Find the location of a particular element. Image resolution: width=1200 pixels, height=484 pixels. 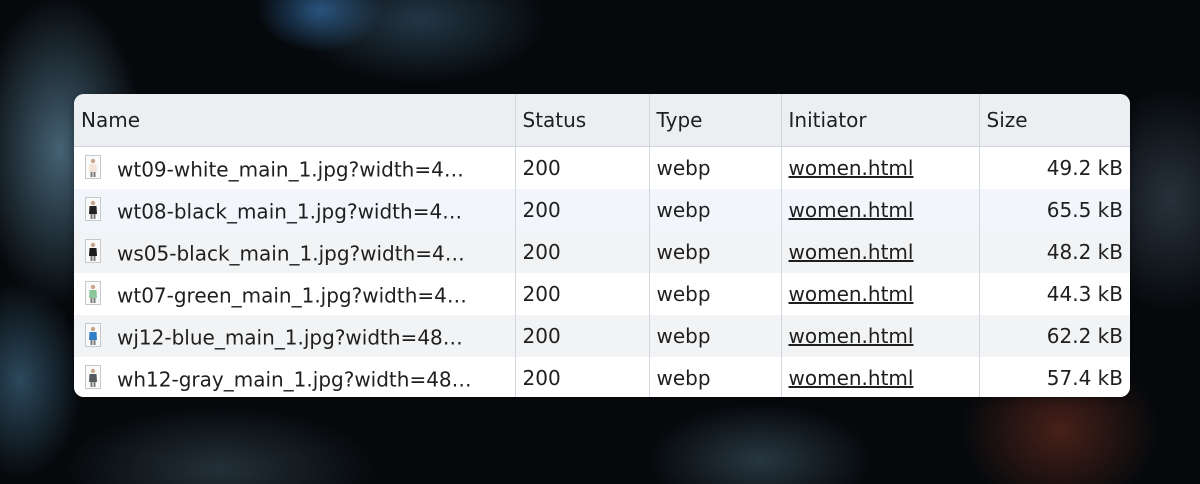

cell-size: 62.2 kB is located at coordinates (1084, 336).